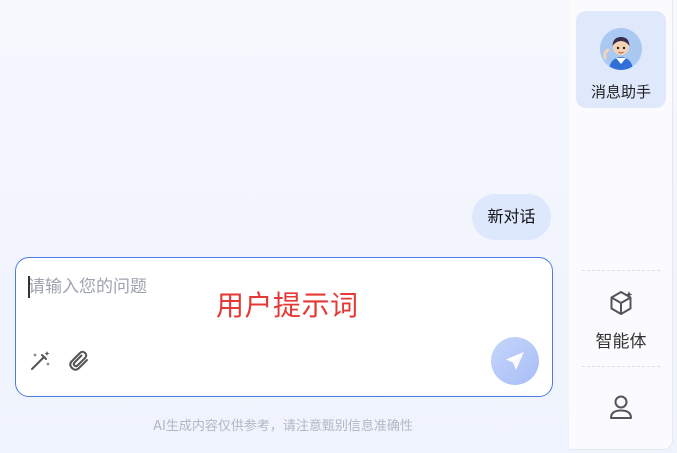  What do you see at coordinates (621, 342) in the screenshot?
I see `sidebar-item-agents-label: 智能体` at bounding box center [621, 342].